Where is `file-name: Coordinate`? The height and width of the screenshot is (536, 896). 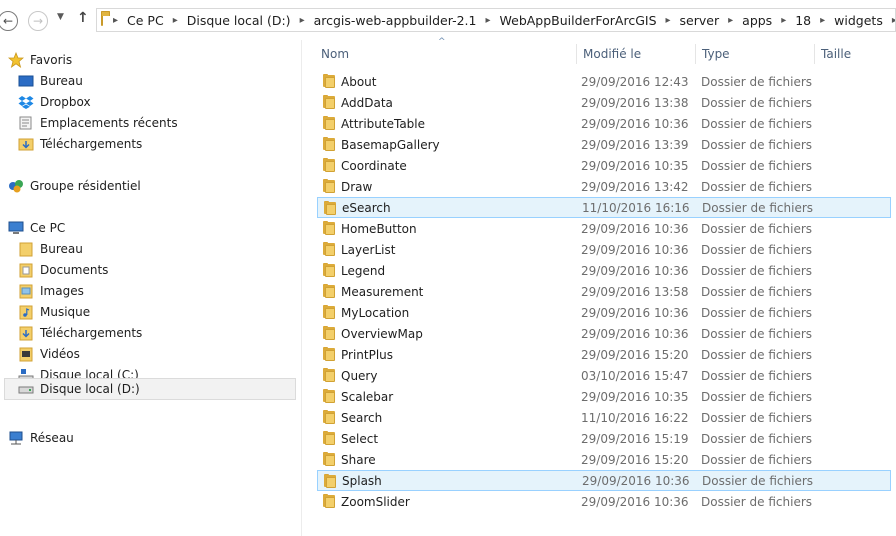 file-name: Coordinate is located at coordinates (374, 165).